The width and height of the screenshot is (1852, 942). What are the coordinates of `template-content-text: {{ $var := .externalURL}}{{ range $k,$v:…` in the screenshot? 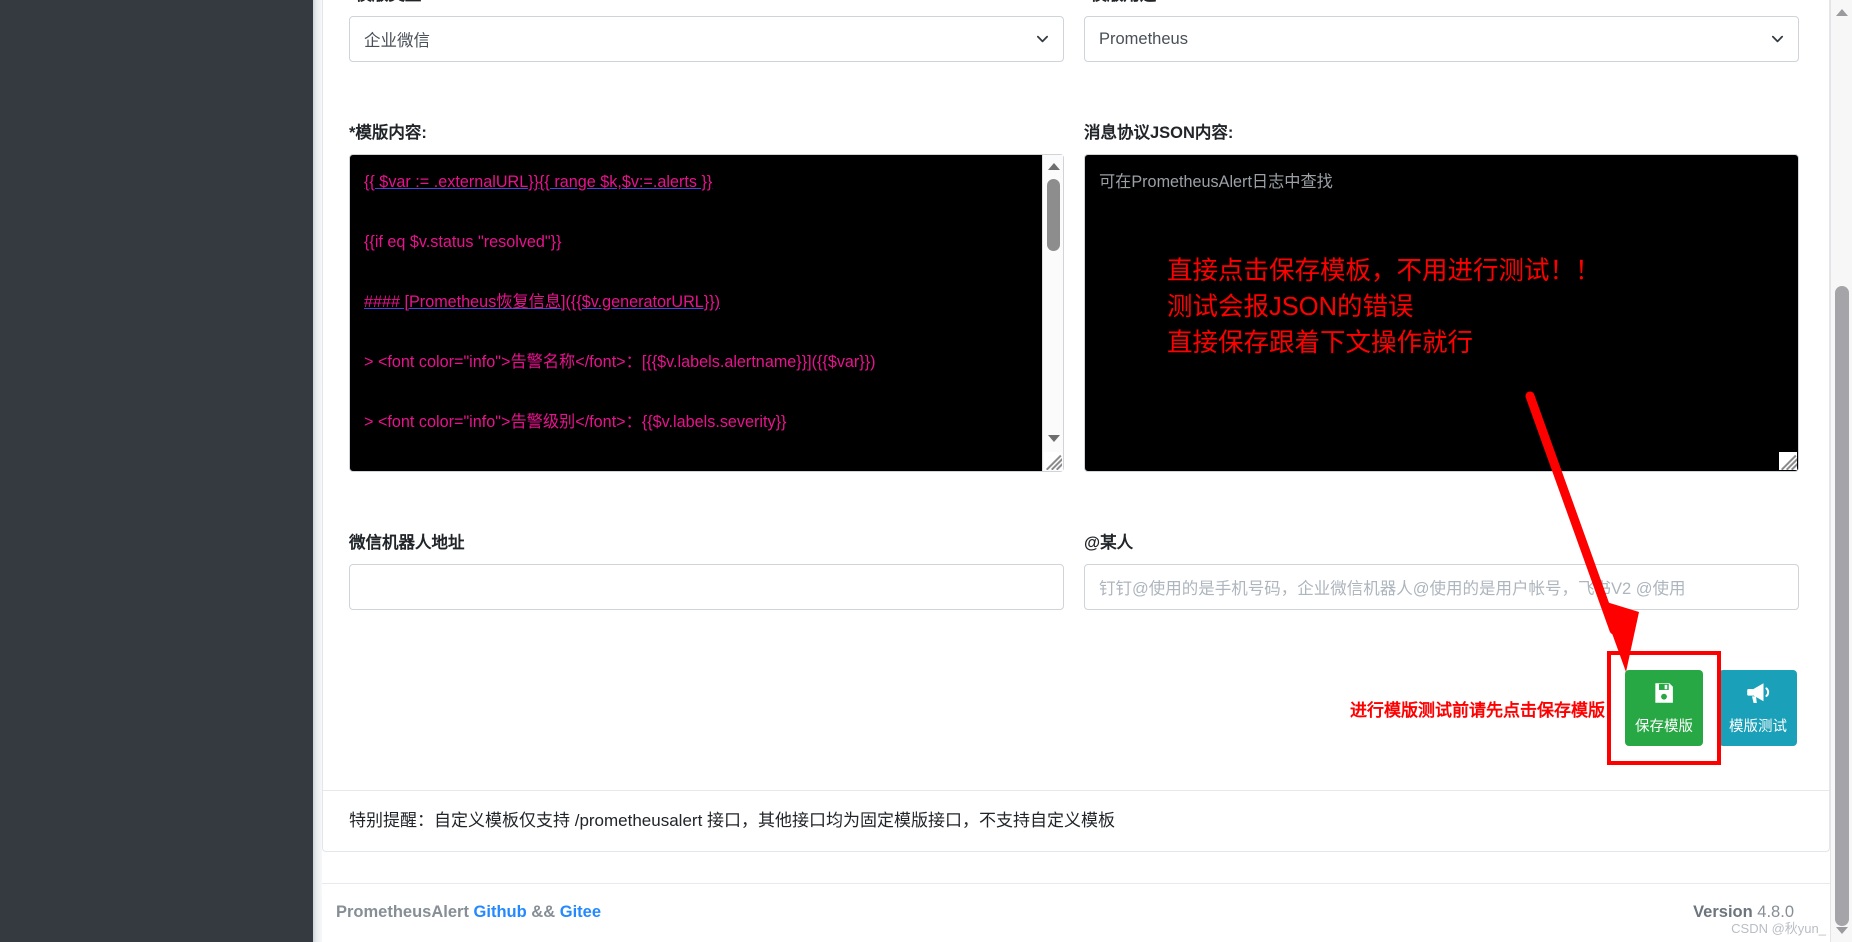 It's located at (700, 319).